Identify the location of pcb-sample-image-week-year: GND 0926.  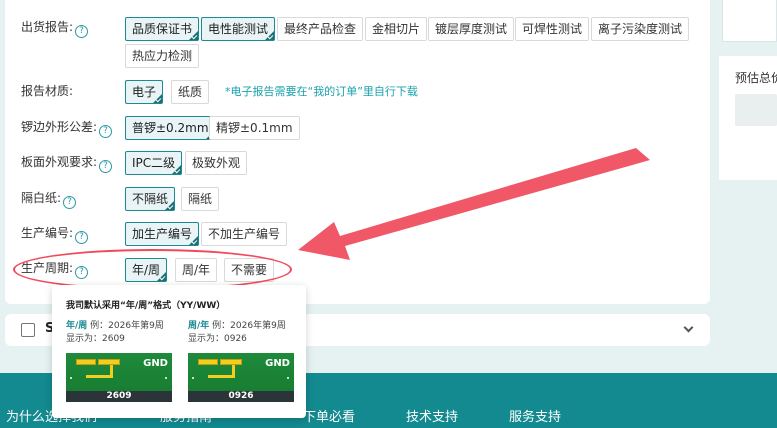
(241, 377).